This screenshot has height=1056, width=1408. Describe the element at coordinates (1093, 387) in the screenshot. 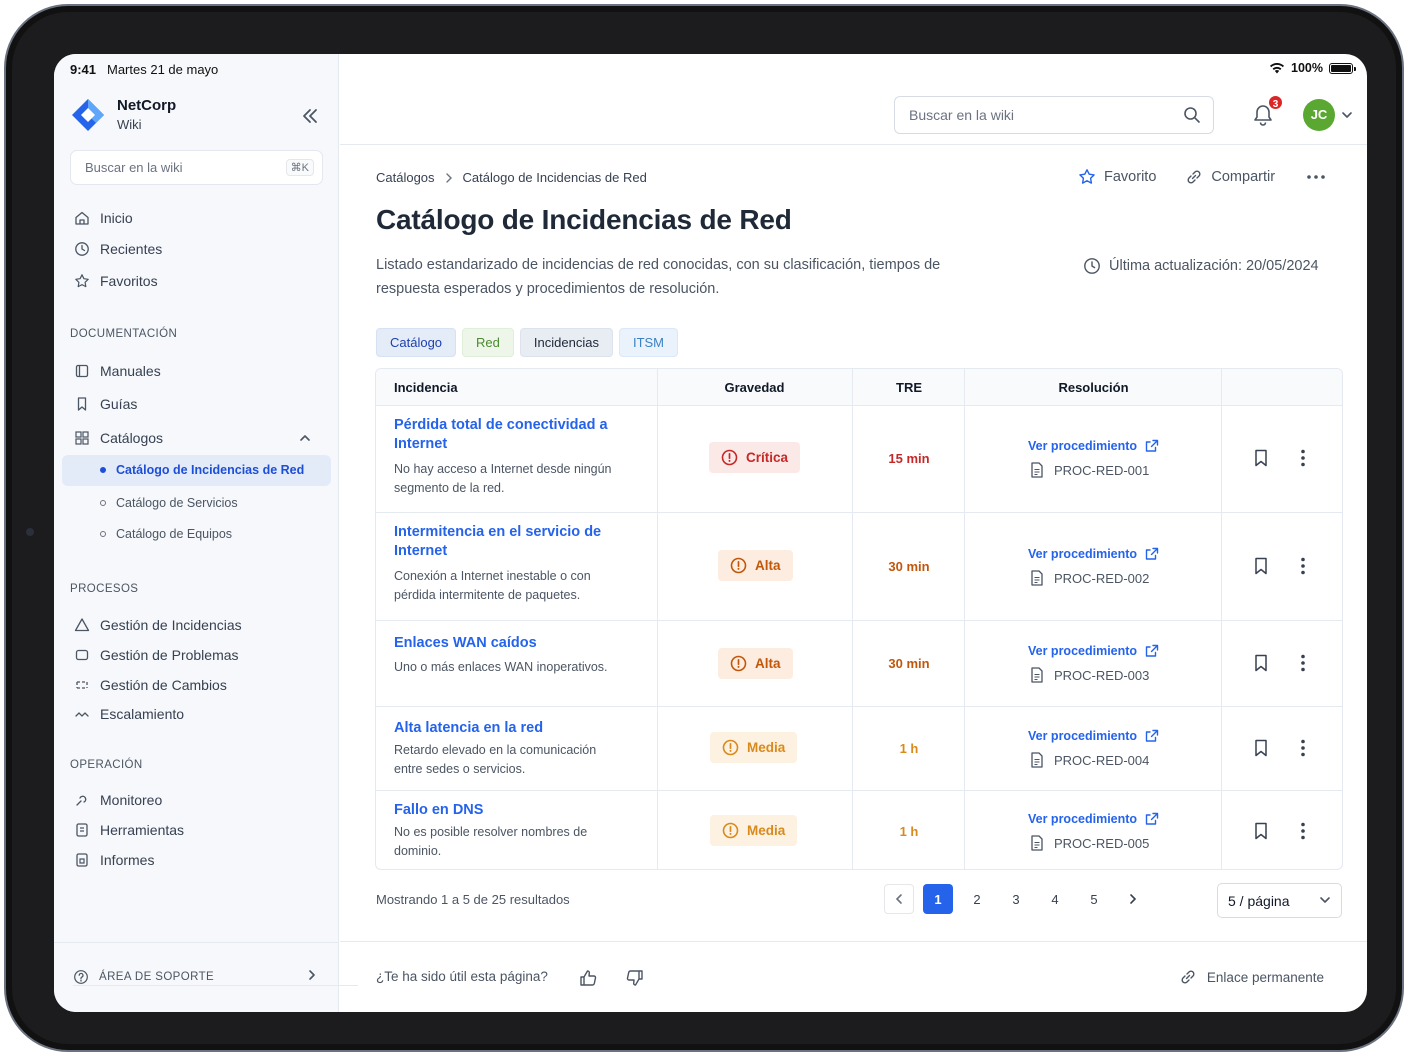

I see `column-header: Resolución` at that location.